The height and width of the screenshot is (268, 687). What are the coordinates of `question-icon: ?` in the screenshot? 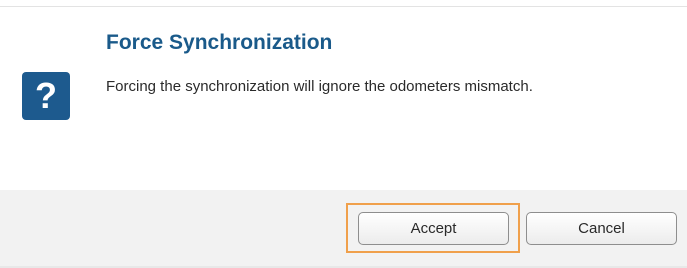 It's located at (46, 96).